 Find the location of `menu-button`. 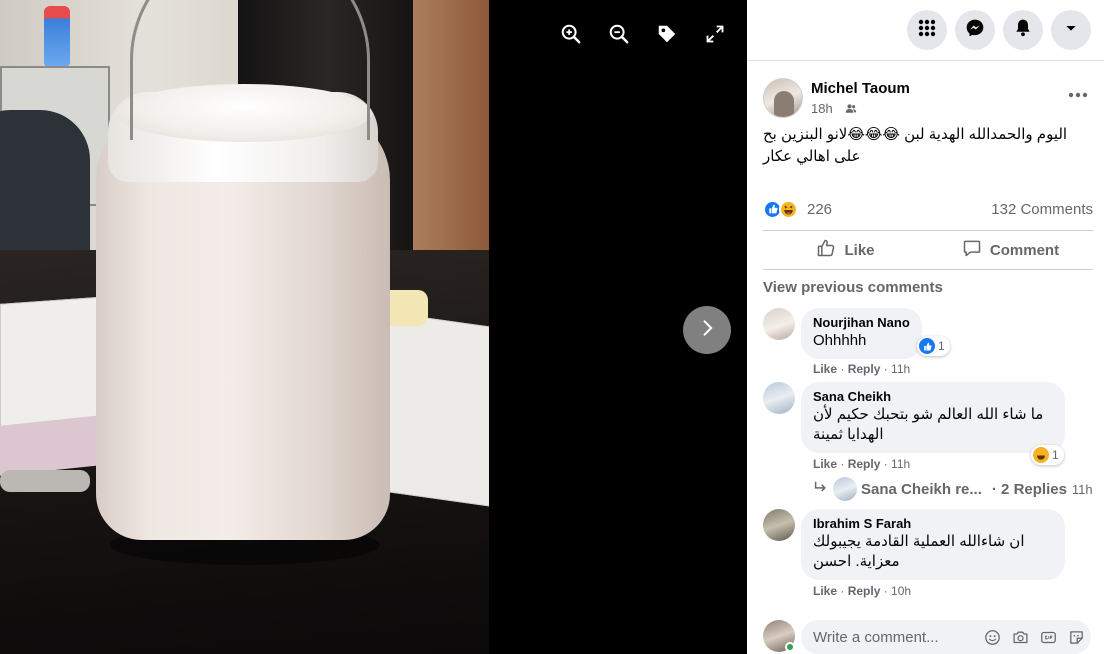

menu-button is located at coordinates (927, 30).